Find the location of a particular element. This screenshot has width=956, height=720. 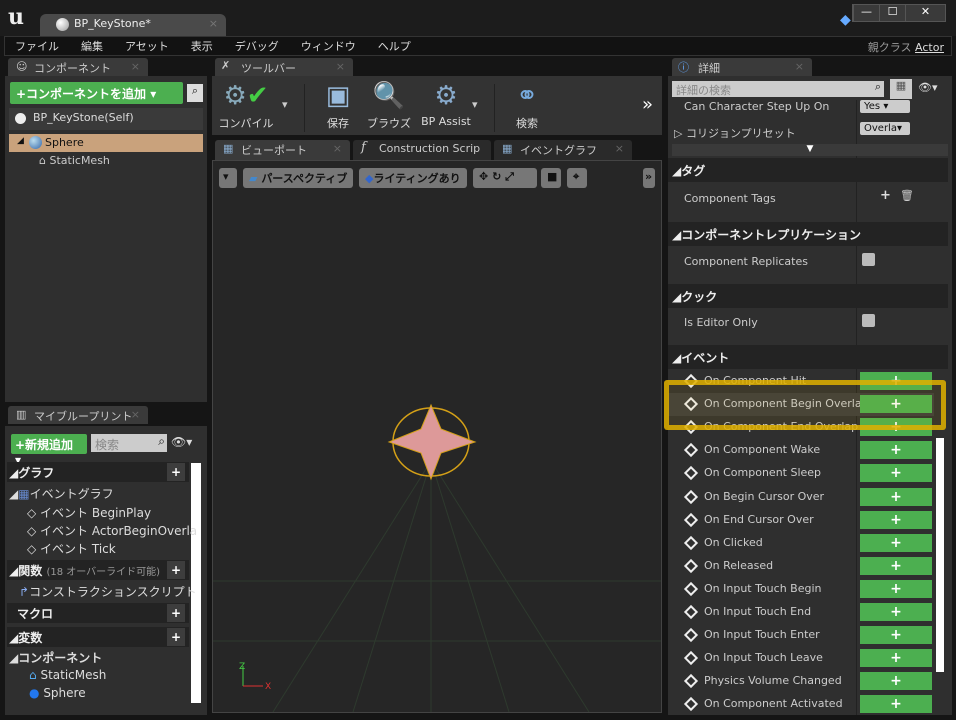

search-icon: ⌕ is located at coordinates (195, 93).